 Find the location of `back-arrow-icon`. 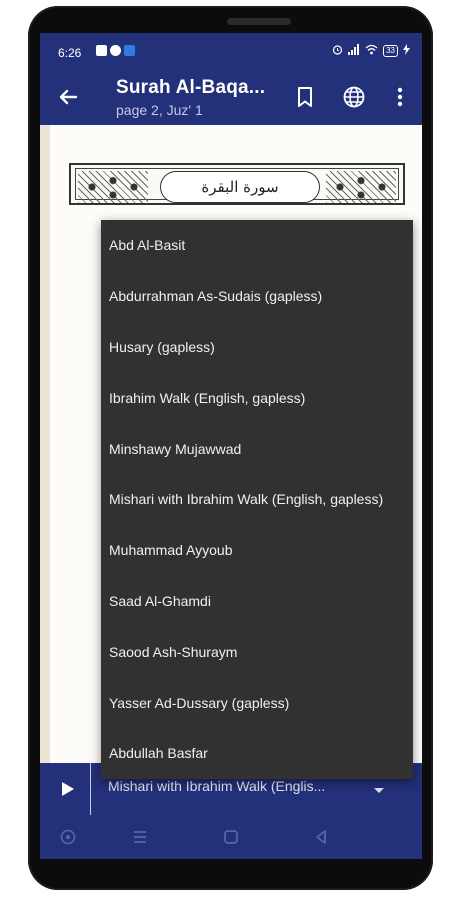

back-arrow-icon is located at coordinates (68, 97).